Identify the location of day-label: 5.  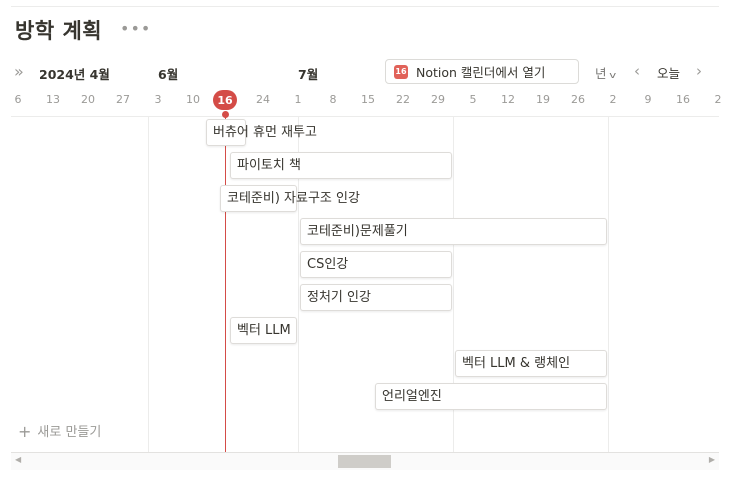
(473, 99).